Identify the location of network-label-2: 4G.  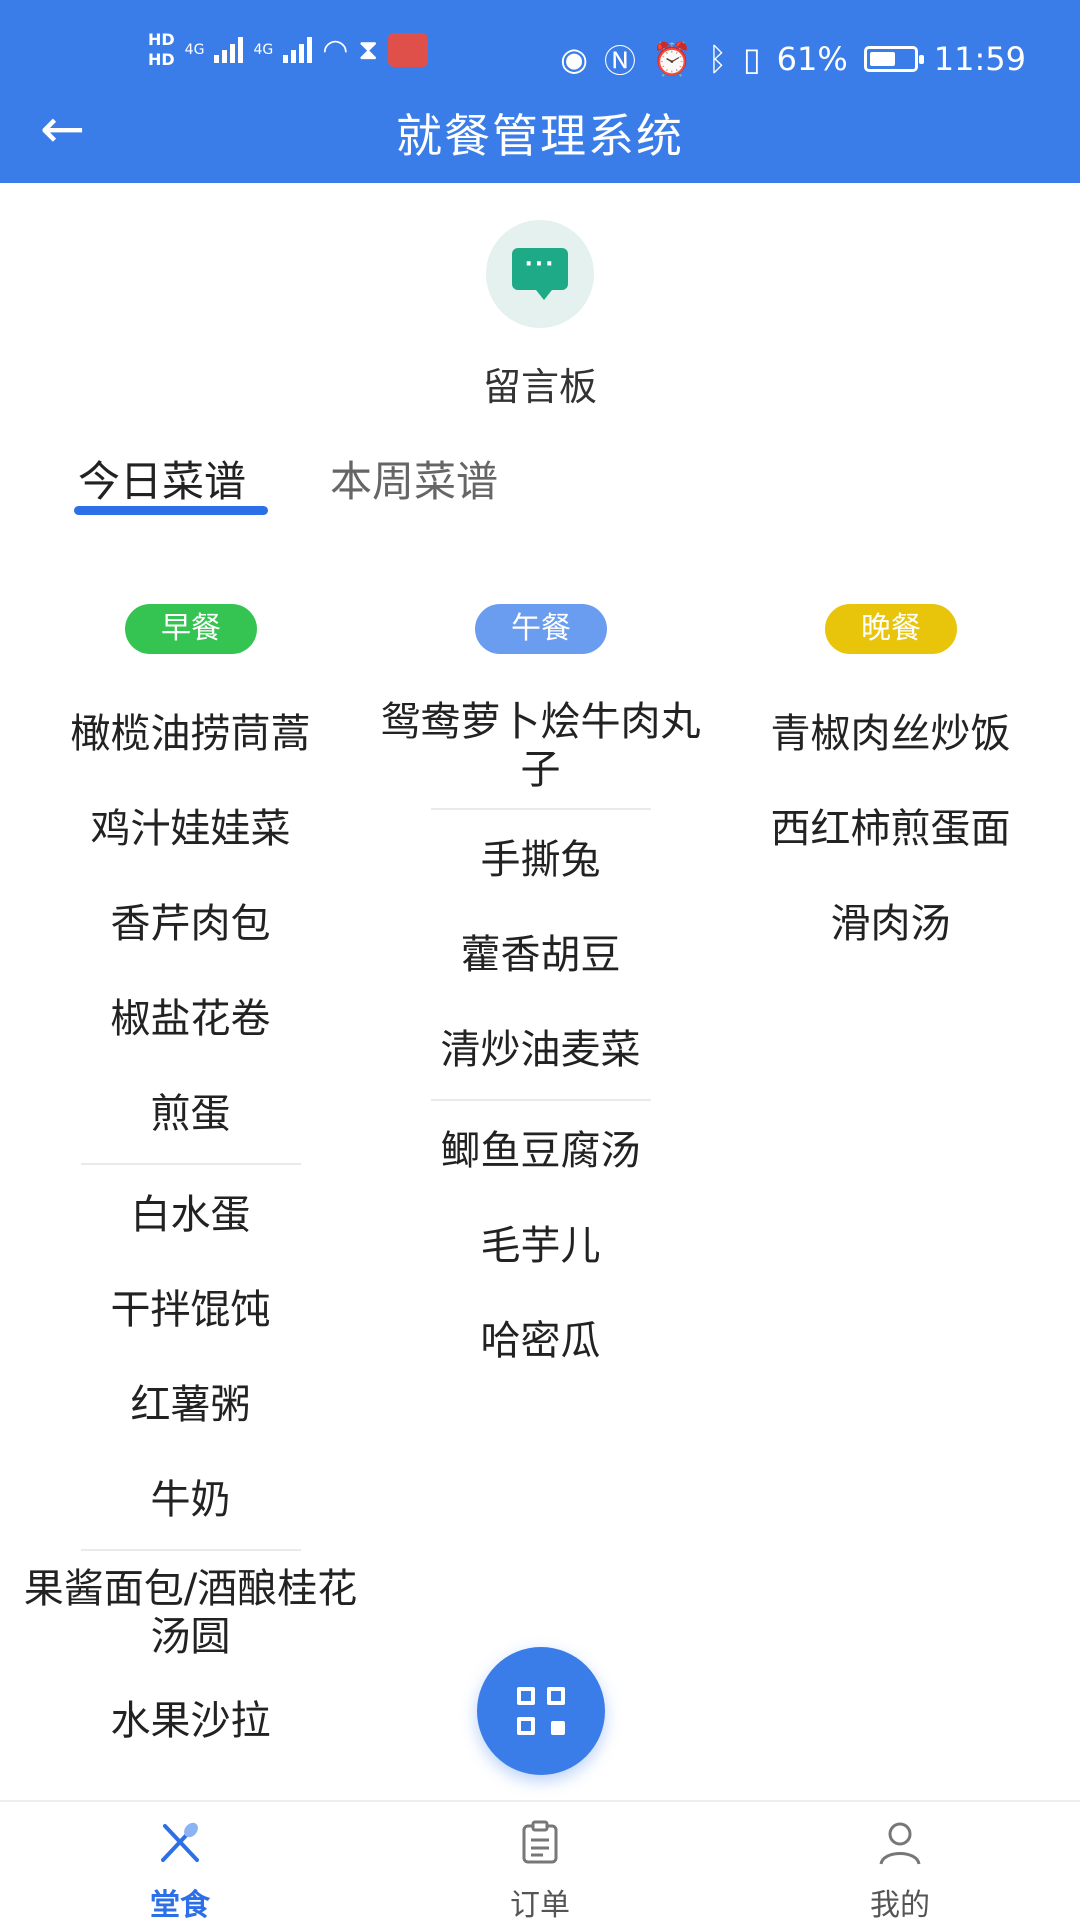
(263, 50).